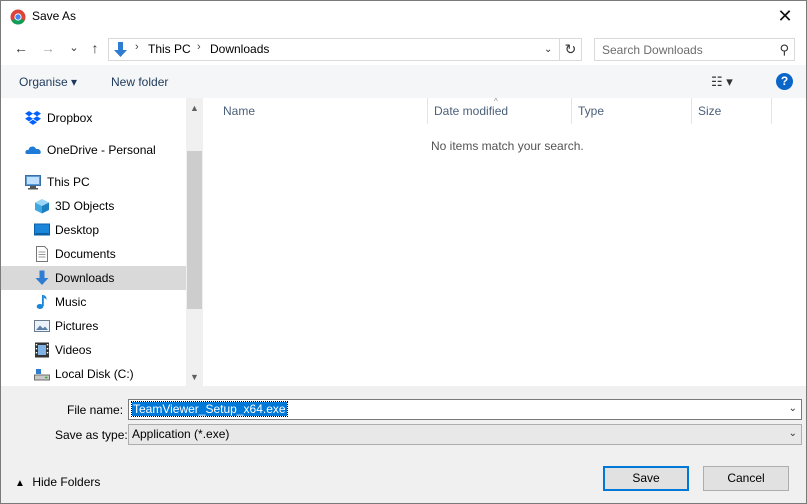  What do you see at coordinates (77, 326) in the screenshot?
I see `sidebar-item-label: Pictures` at bounding box center [77, 326].